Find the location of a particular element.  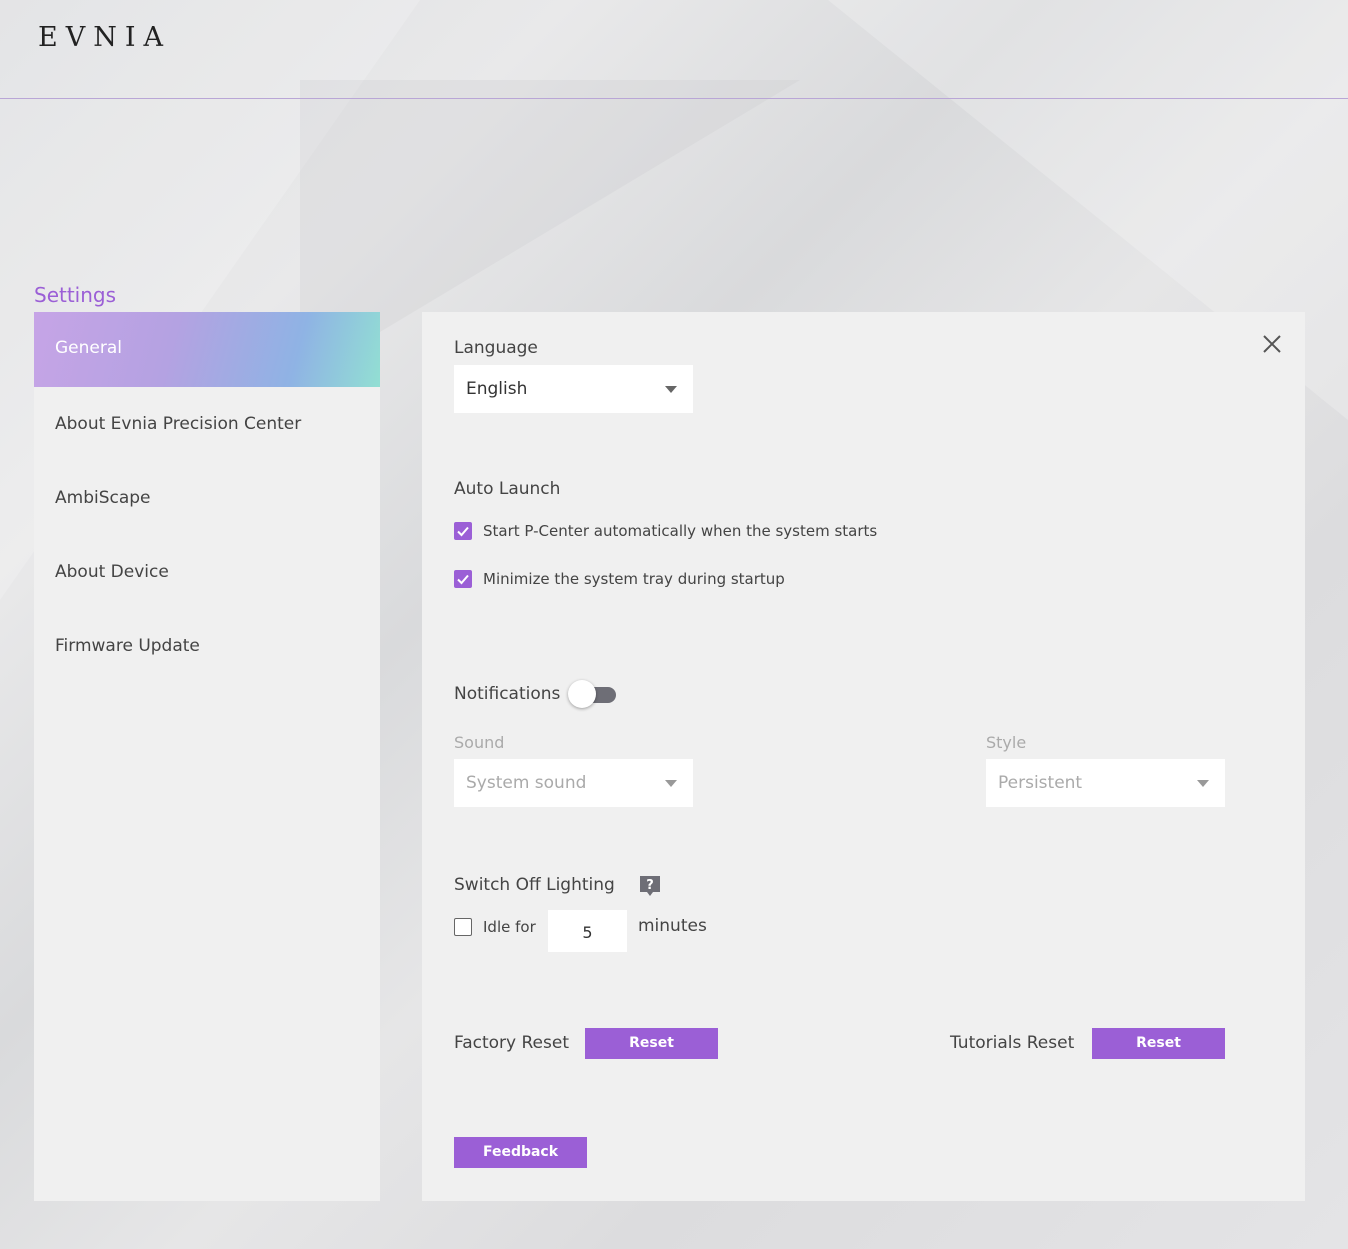

factory-reset-button: Reset is located at coordinates (651, 1043).